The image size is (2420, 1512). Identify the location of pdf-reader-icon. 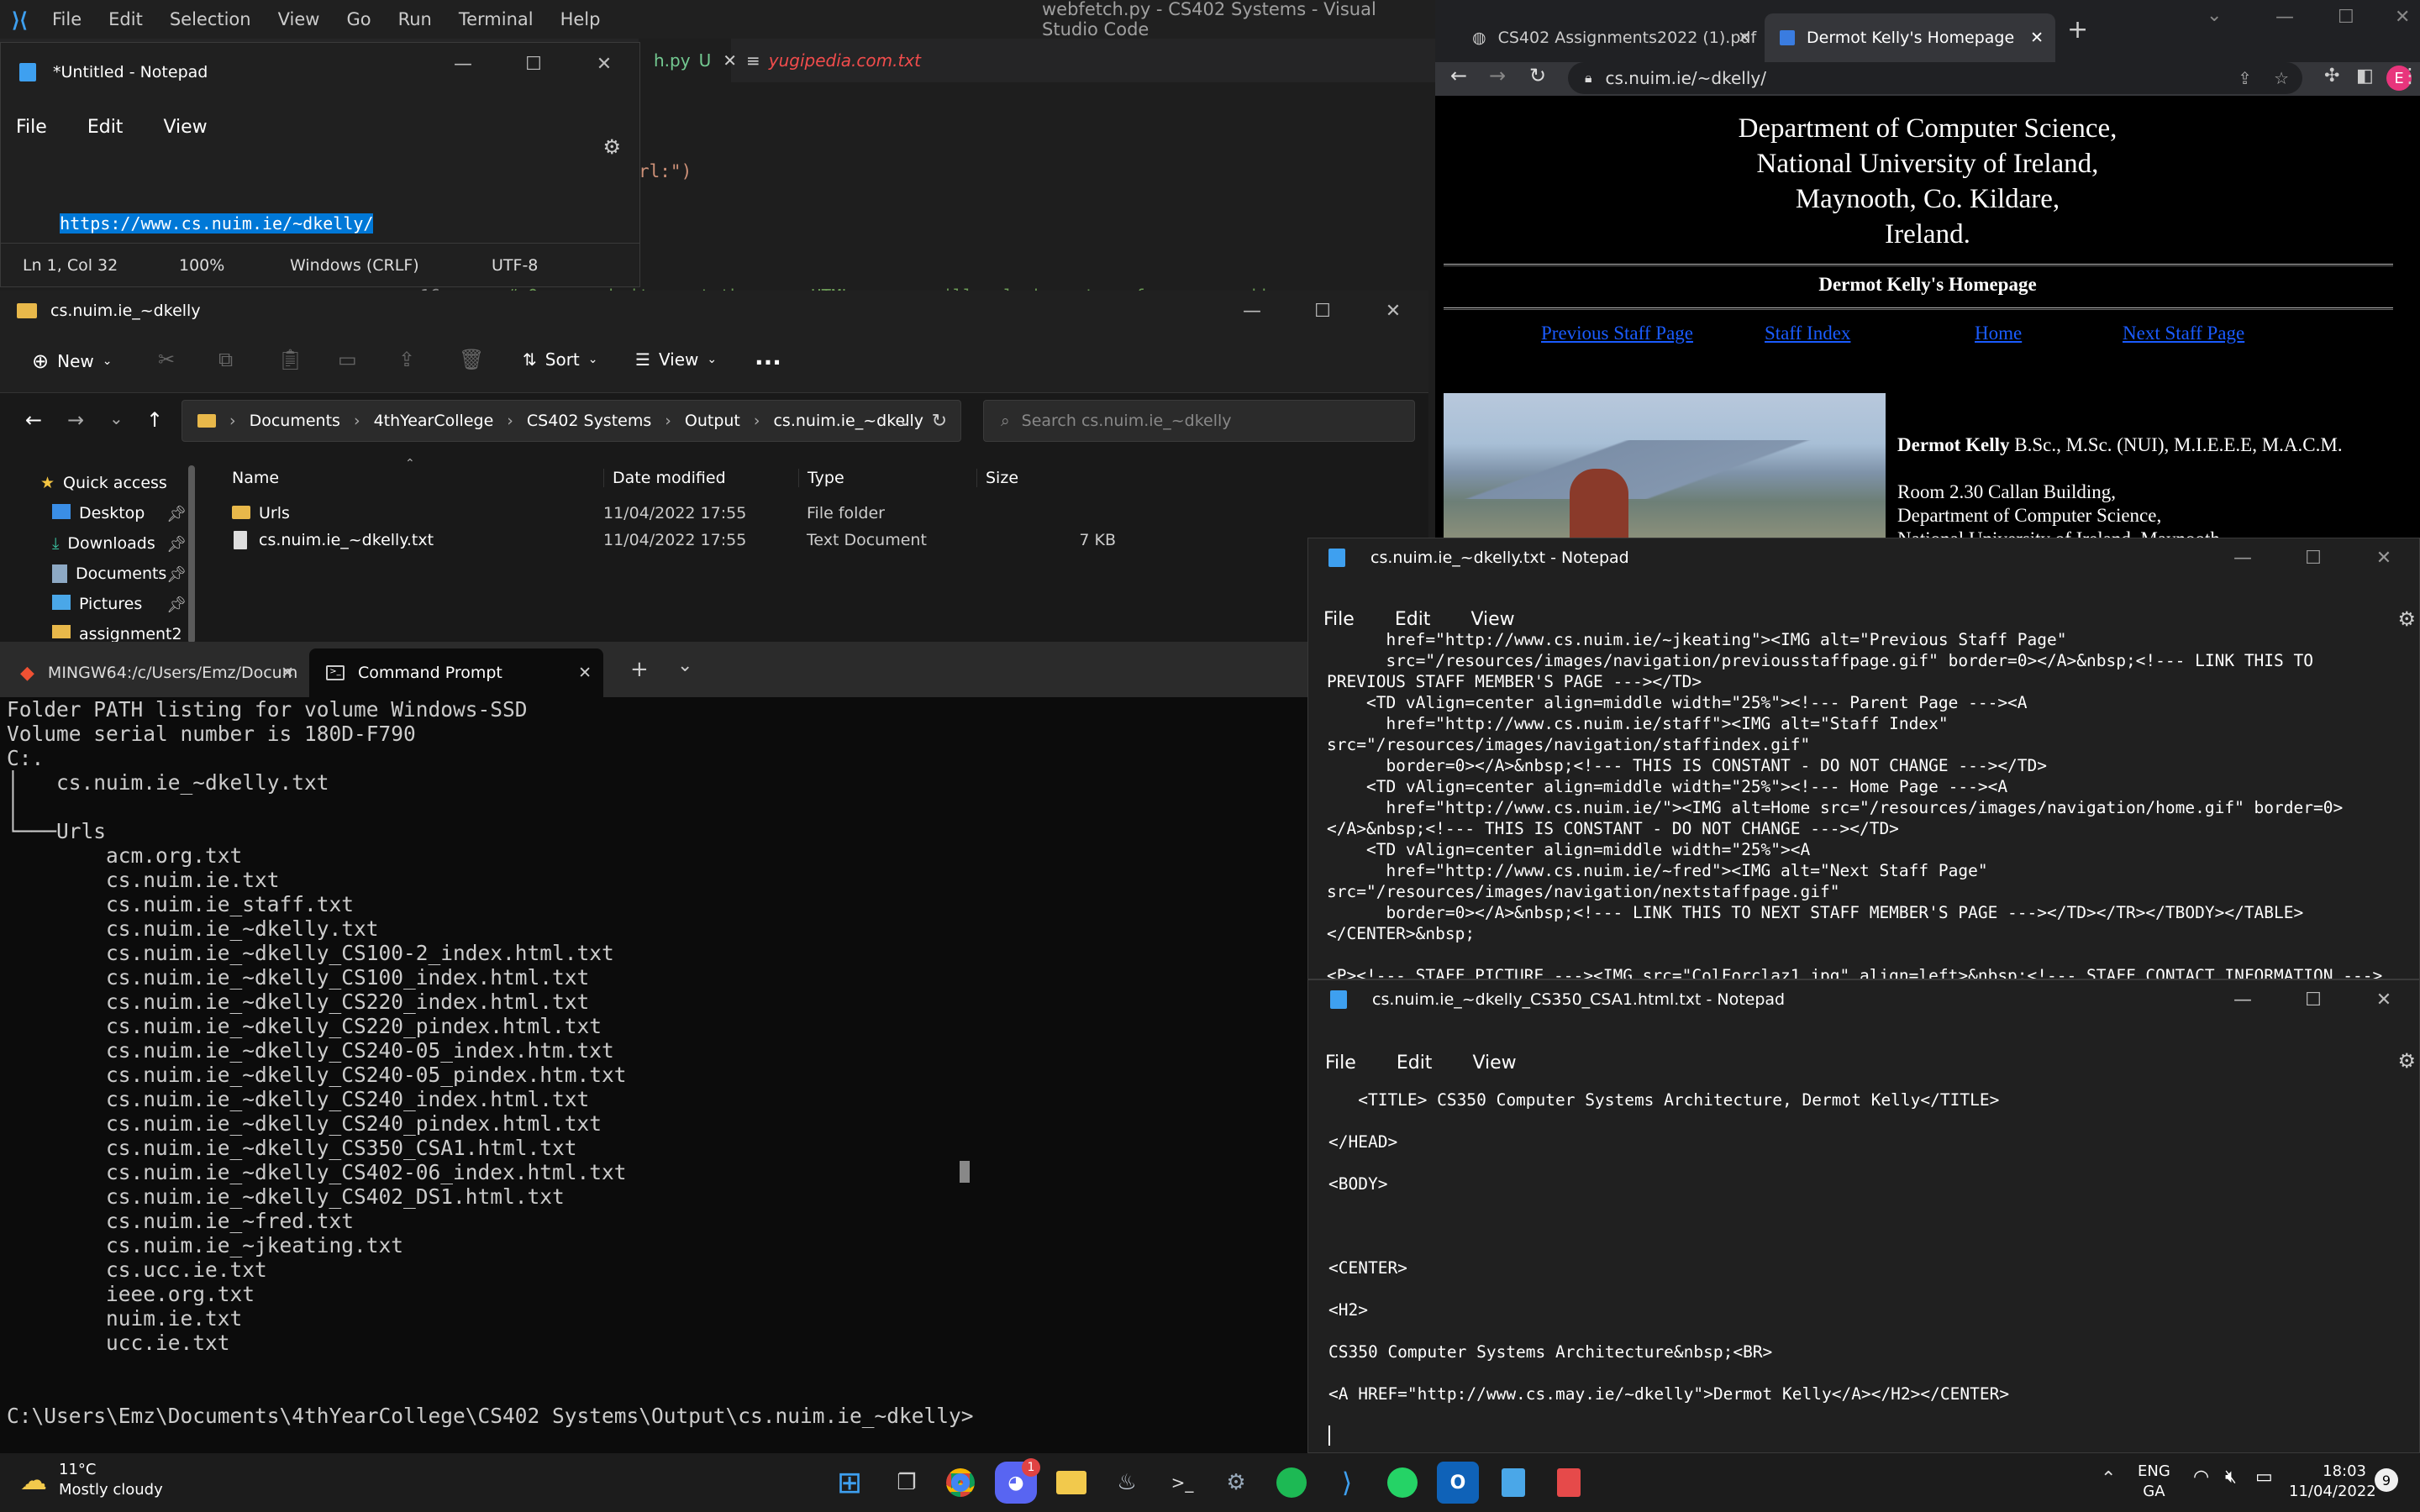
(1569, 1483).